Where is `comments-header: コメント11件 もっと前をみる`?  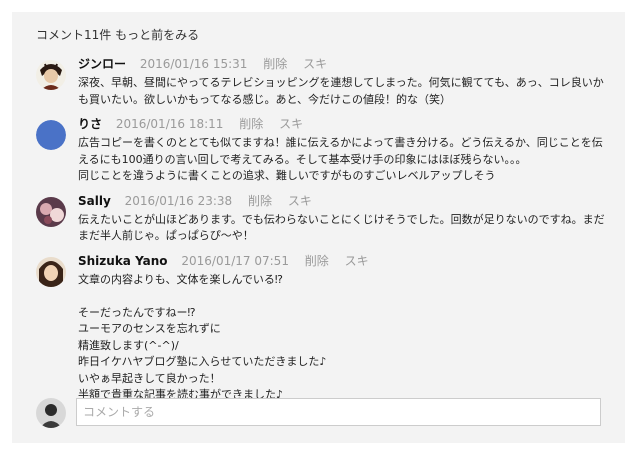 comments-header: コメント11件 もっと前をみる is located at coordinates (318, 36).